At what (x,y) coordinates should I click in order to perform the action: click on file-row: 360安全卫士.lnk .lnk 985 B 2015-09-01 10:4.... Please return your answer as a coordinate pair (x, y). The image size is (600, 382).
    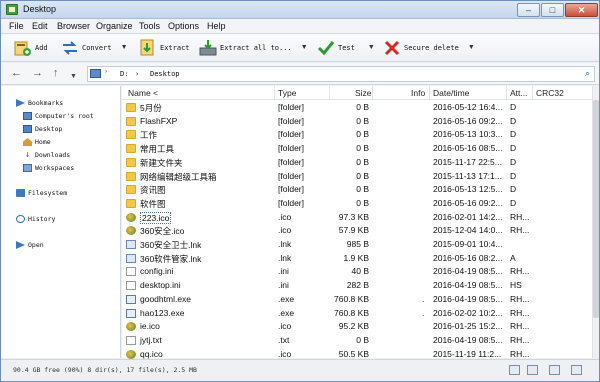
    Looking at the image, I should click on (357, 245).